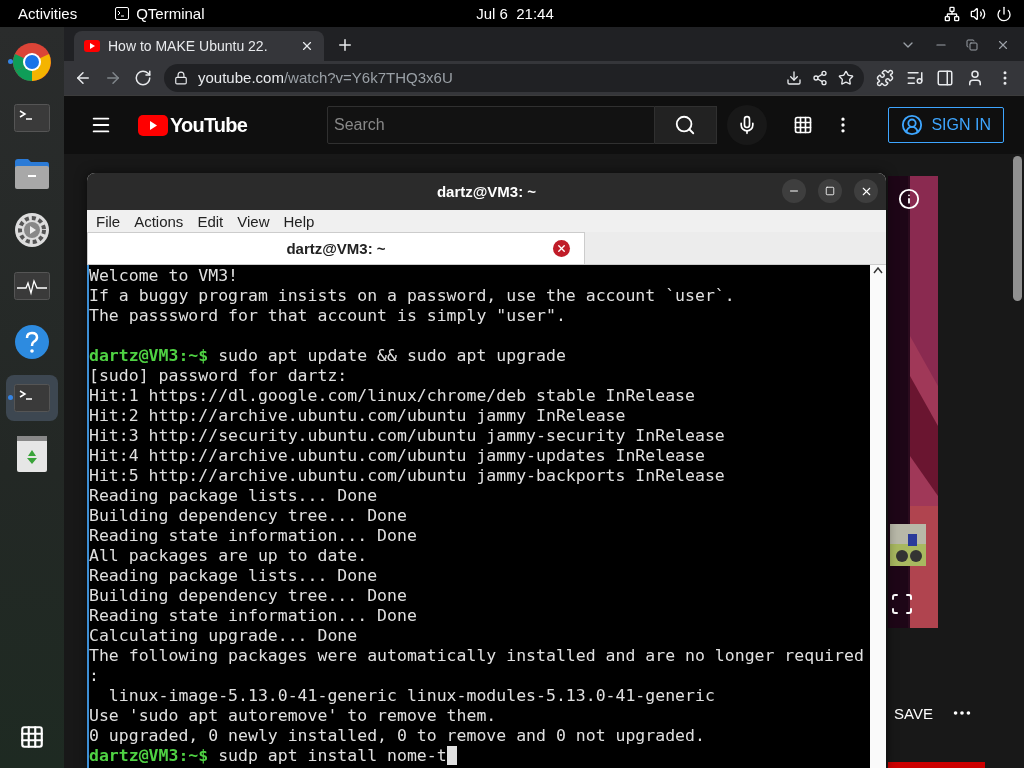  Describe the element at coordinates (199, 45) in the screenshot. I see `browser-tab: How to MAKE Ubuntu 22.` at that location.